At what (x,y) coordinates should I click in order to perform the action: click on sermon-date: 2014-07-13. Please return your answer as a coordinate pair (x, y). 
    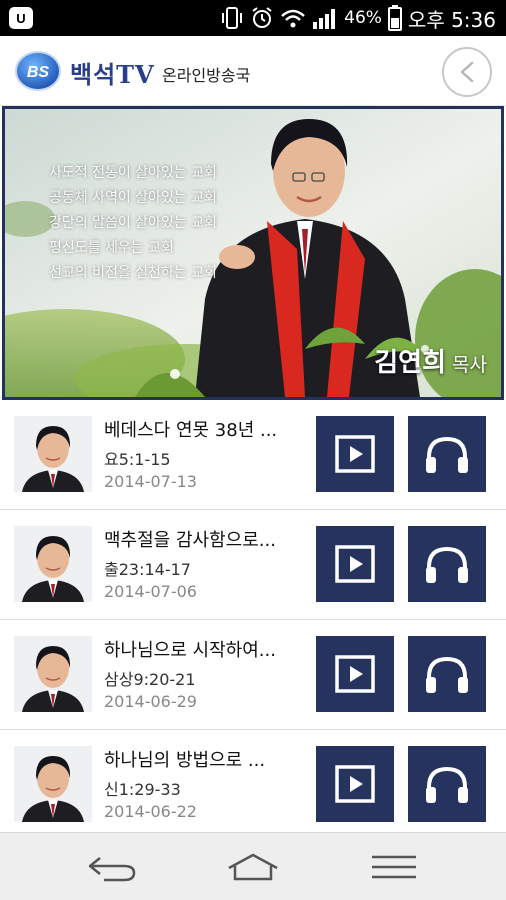
    Looking at the image, I should click on (150, 481).